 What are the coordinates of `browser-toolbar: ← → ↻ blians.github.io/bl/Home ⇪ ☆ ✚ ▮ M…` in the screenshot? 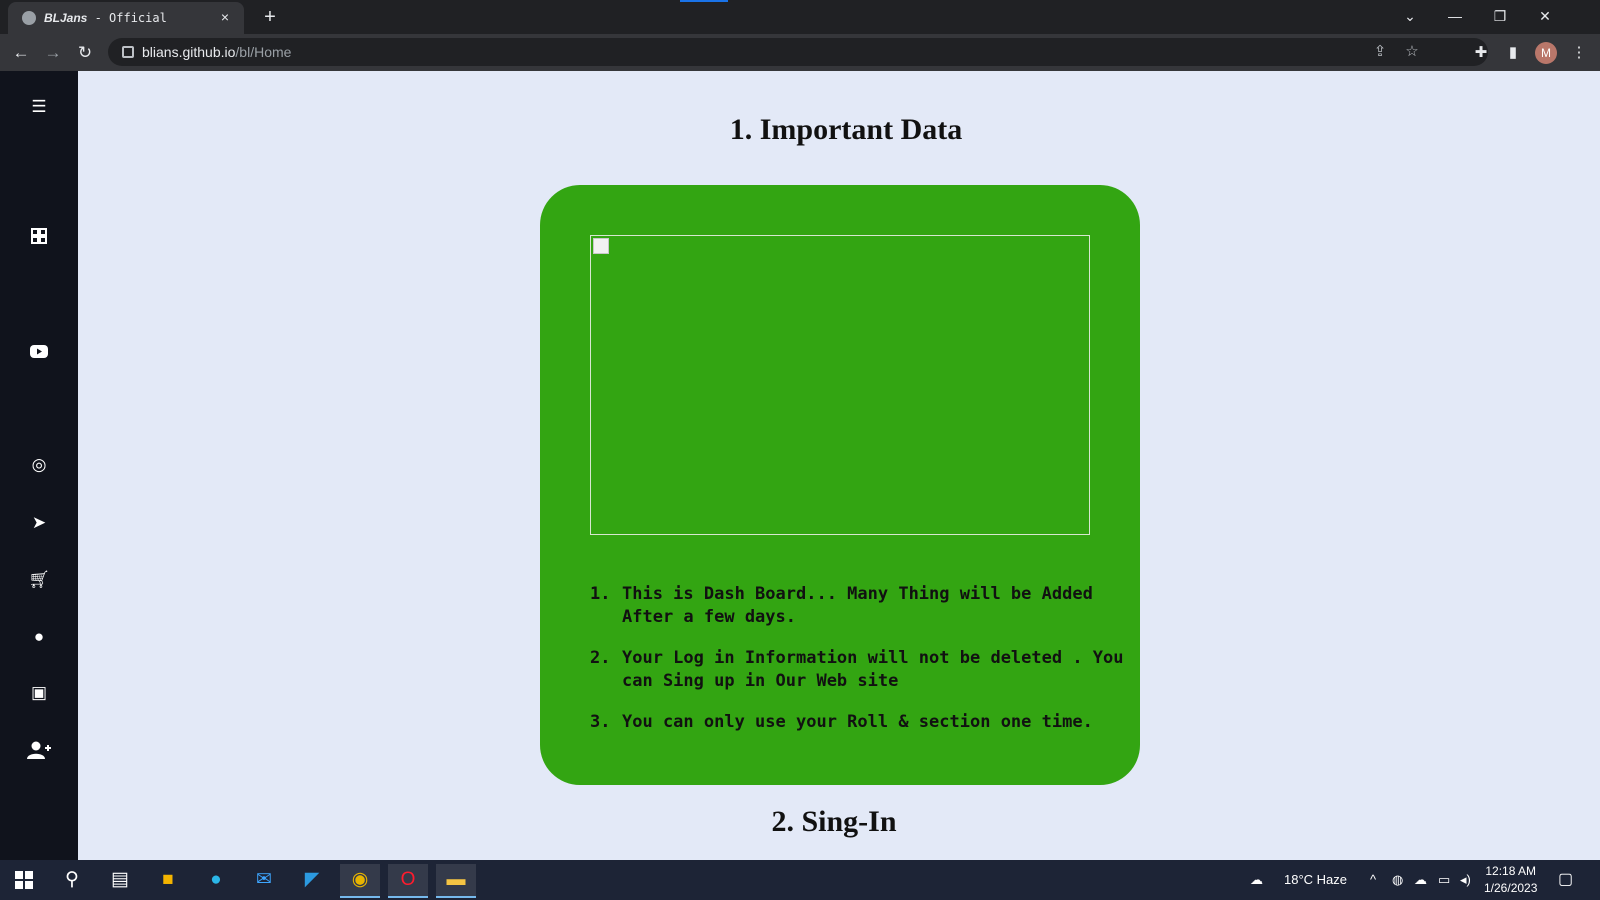 It's located at (800, 52).